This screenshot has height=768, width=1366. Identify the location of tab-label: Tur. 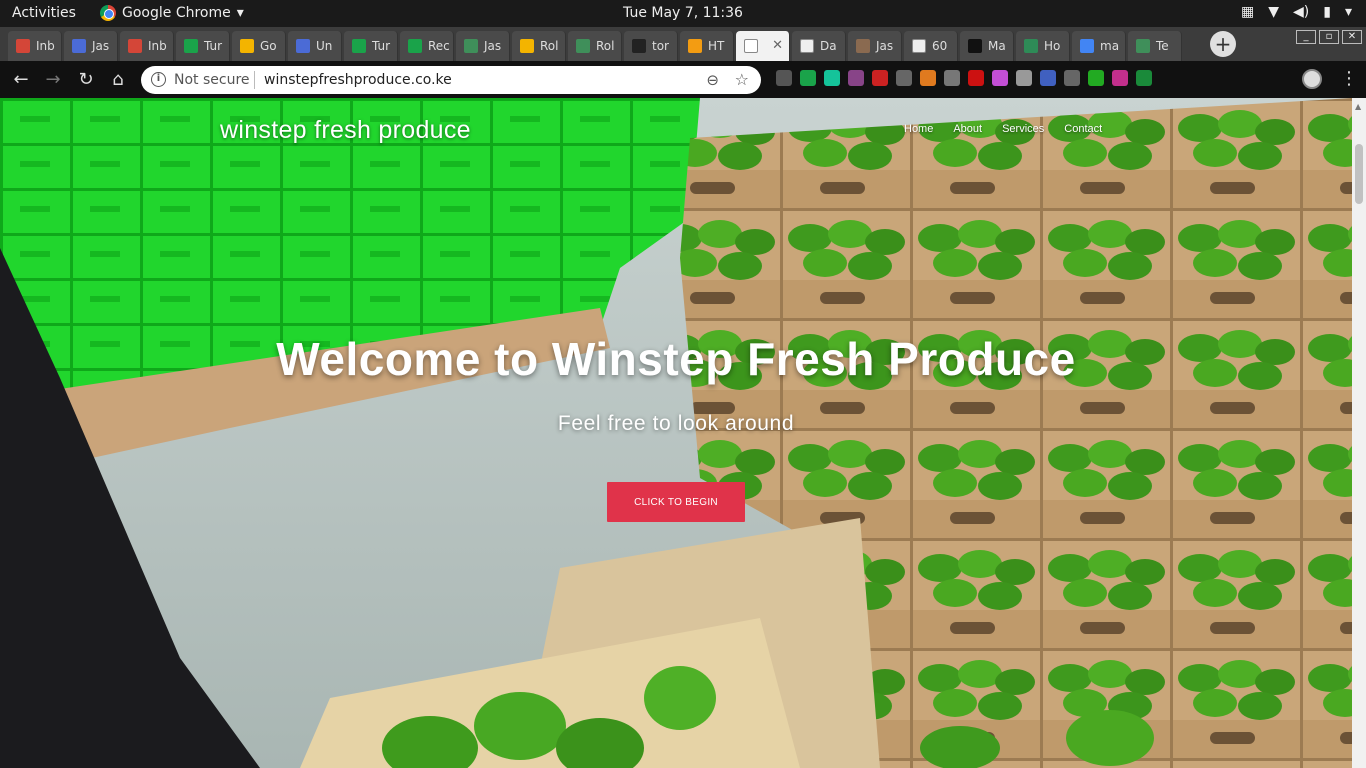
(213, 46).